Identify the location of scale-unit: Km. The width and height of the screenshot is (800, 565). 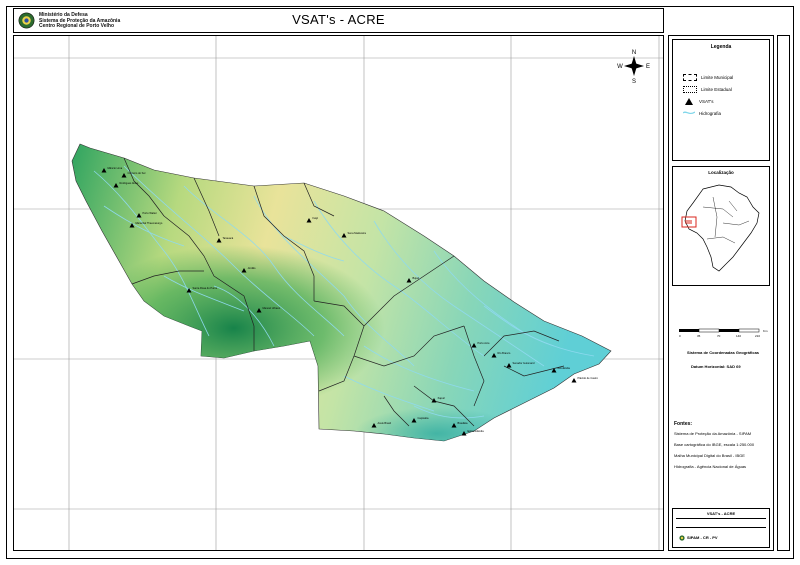
(765, 331).